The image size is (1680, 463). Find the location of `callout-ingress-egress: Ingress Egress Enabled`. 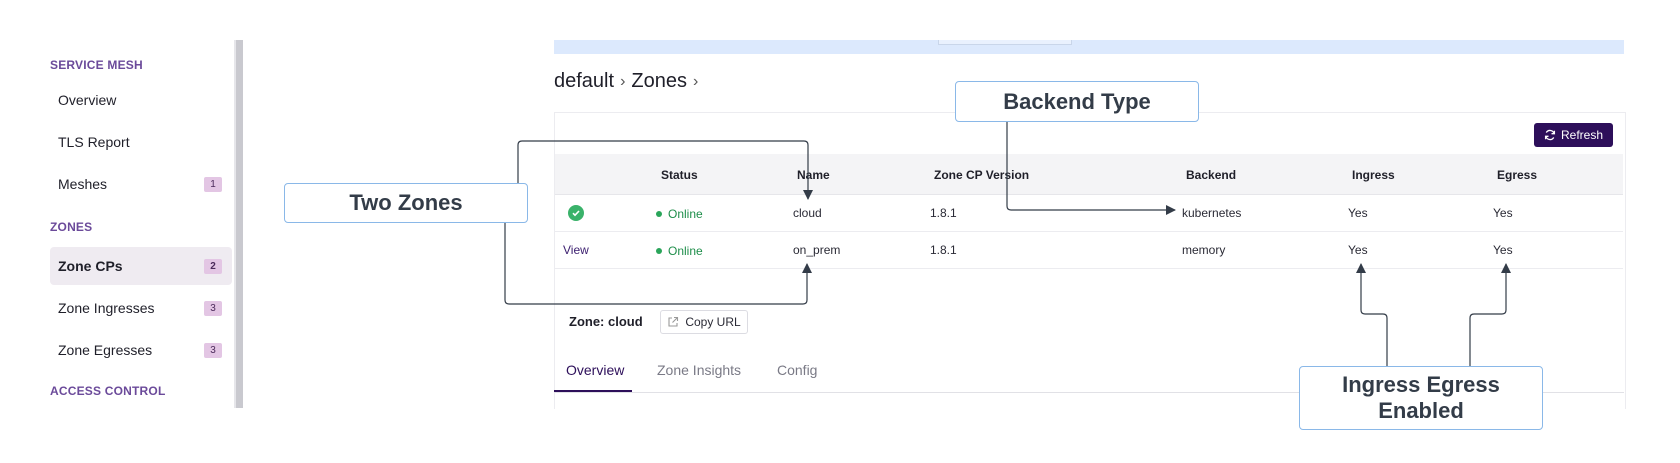

callout-ingress-egress: Ingress Egress Enabled is located at coordinates (1421, 398).